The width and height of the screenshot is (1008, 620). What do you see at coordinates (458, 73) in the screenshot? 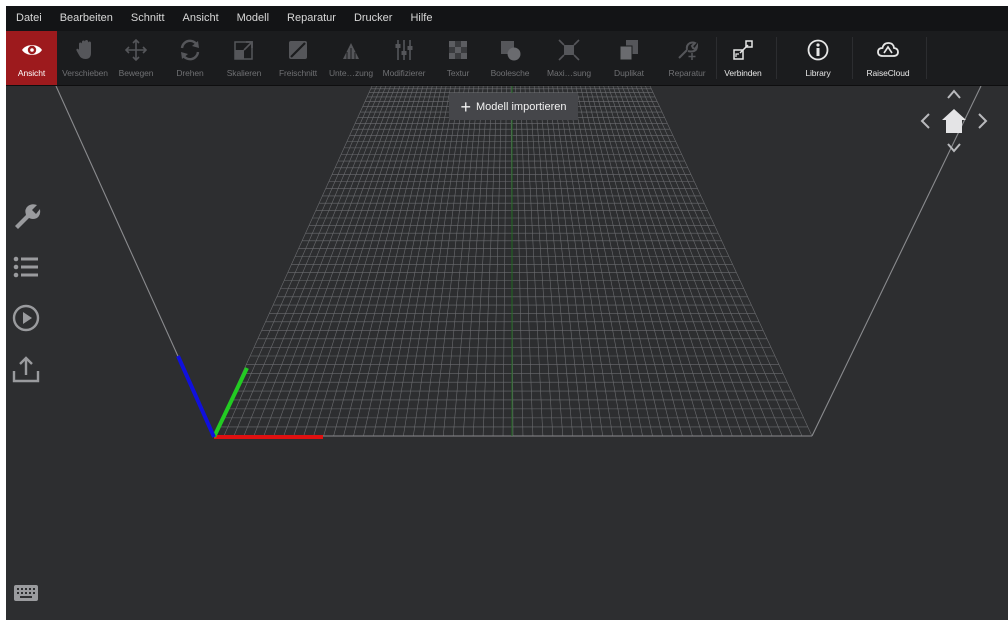
I see `texture-tool-label: Textur` at bounding box center [458, 73].